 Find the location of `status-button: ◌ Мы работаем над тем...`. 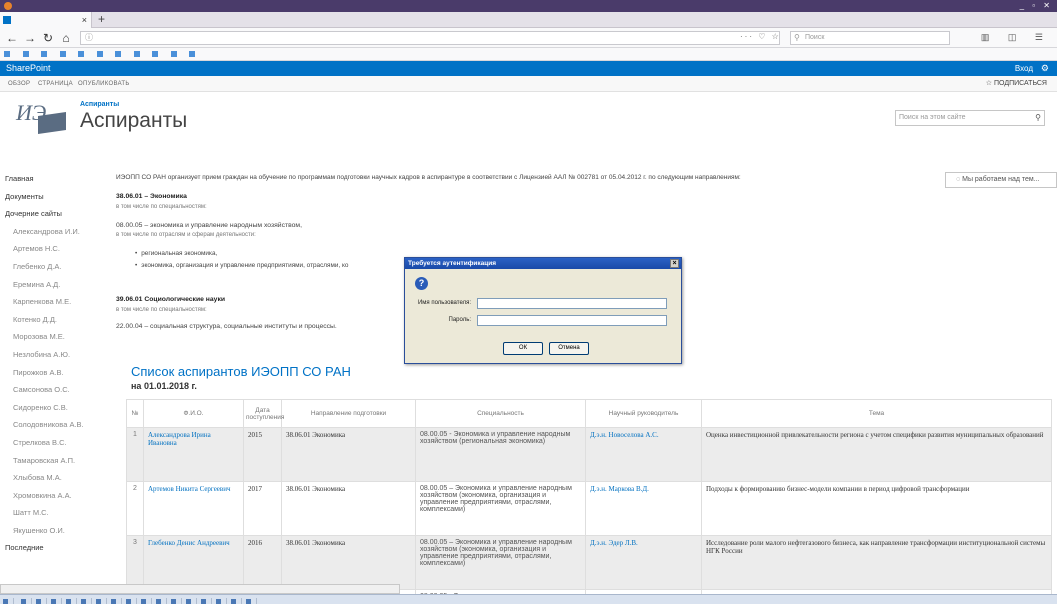

status-button: ◌ Мы работаем над тем... is located at coordinates (1001, 180).